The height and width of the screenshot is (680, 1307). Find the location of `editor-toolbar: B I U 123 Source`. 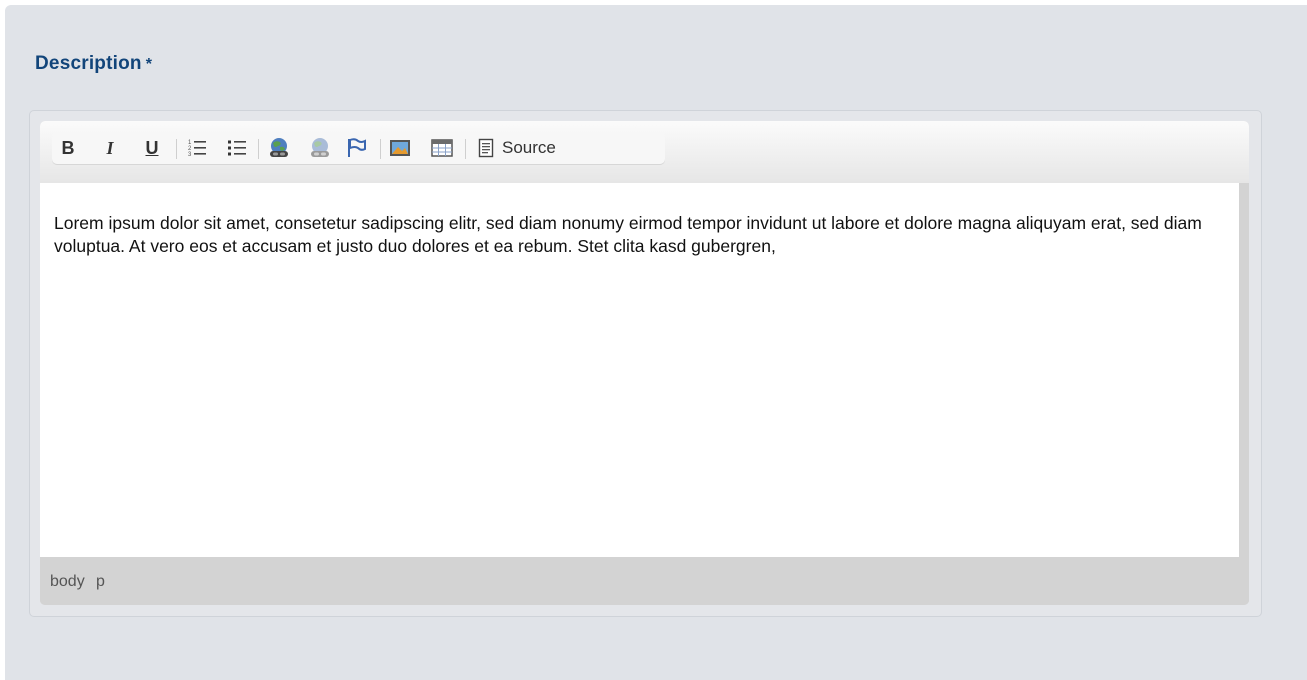

editor-toolbar: B I U 123 Source is located at coordinates (644, 152).